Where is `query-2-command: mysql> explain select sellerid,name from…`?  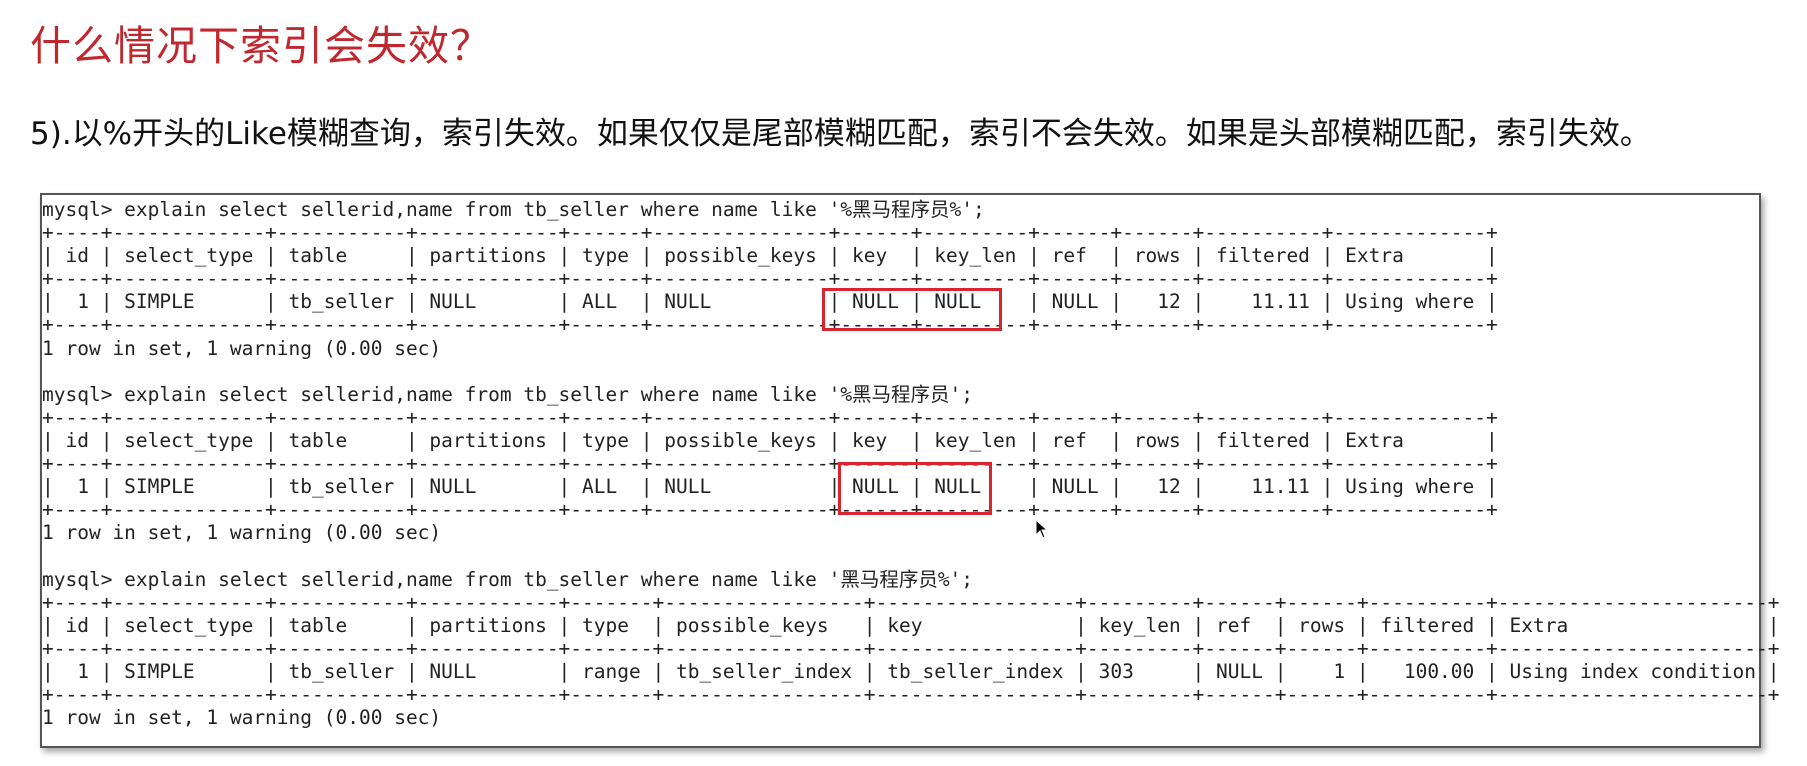 query-2-command: mysql> explain select sellerid,name from… is located at coordinates (508, 394).